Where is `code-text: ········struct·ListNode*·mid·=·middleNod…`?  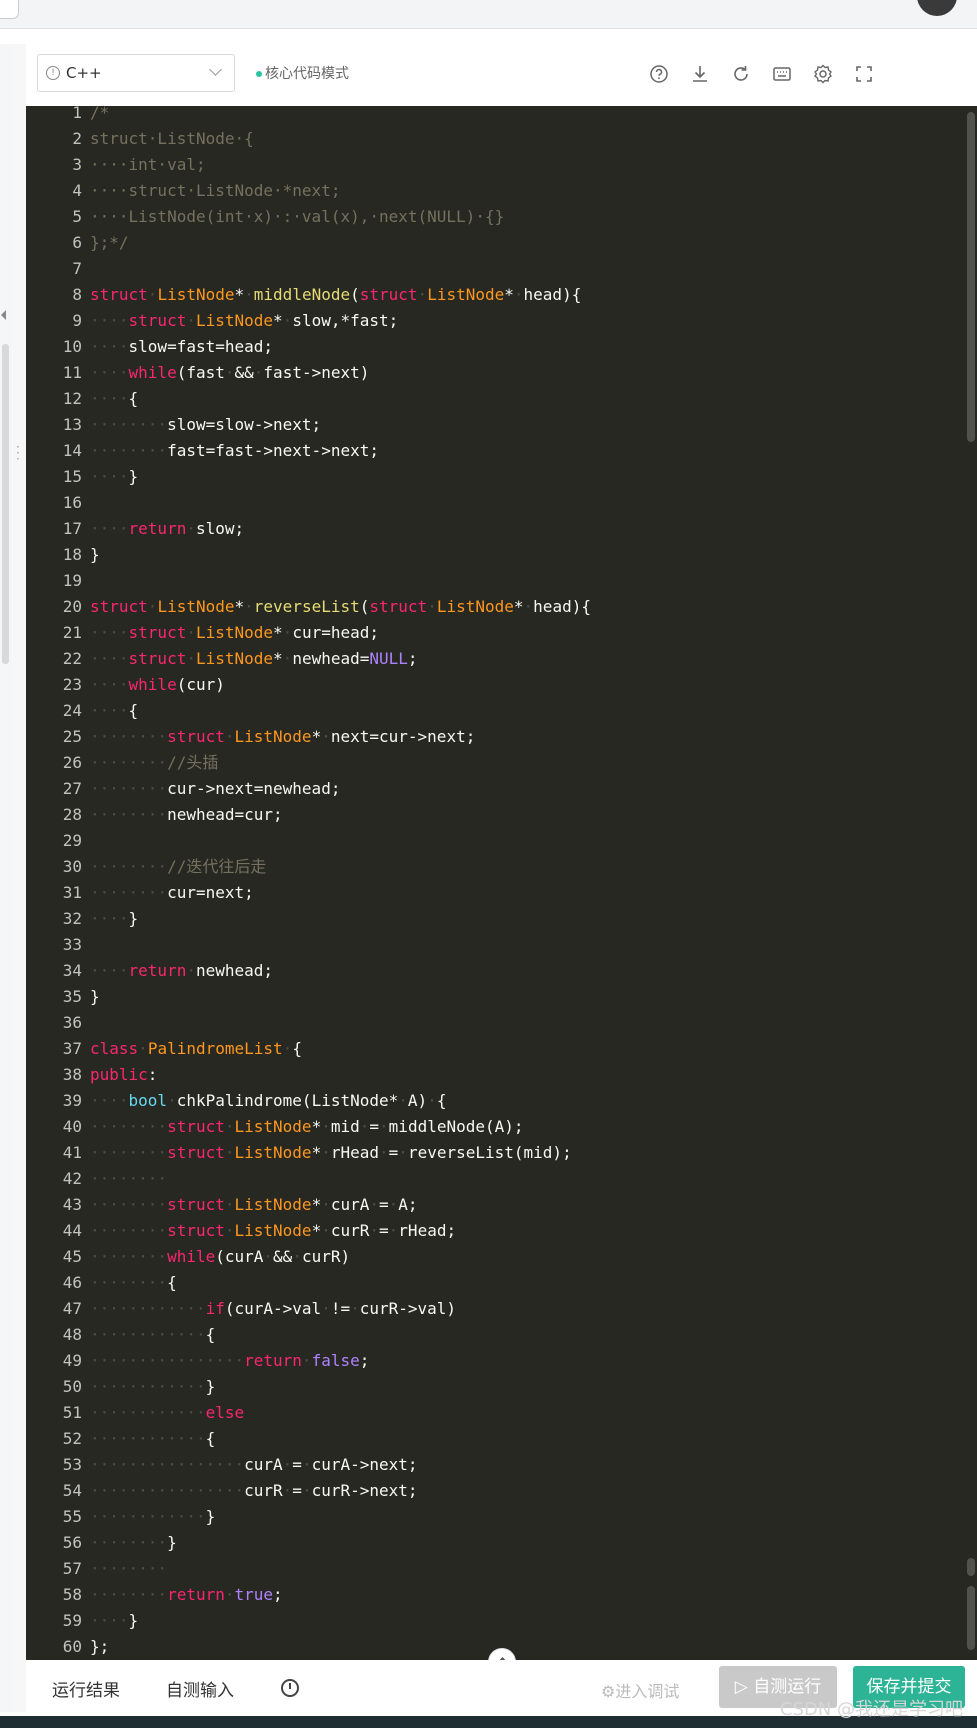 code-text: ········struct·ListNode*·mid·=·middleNod… is located at coordinates (307, 1126).